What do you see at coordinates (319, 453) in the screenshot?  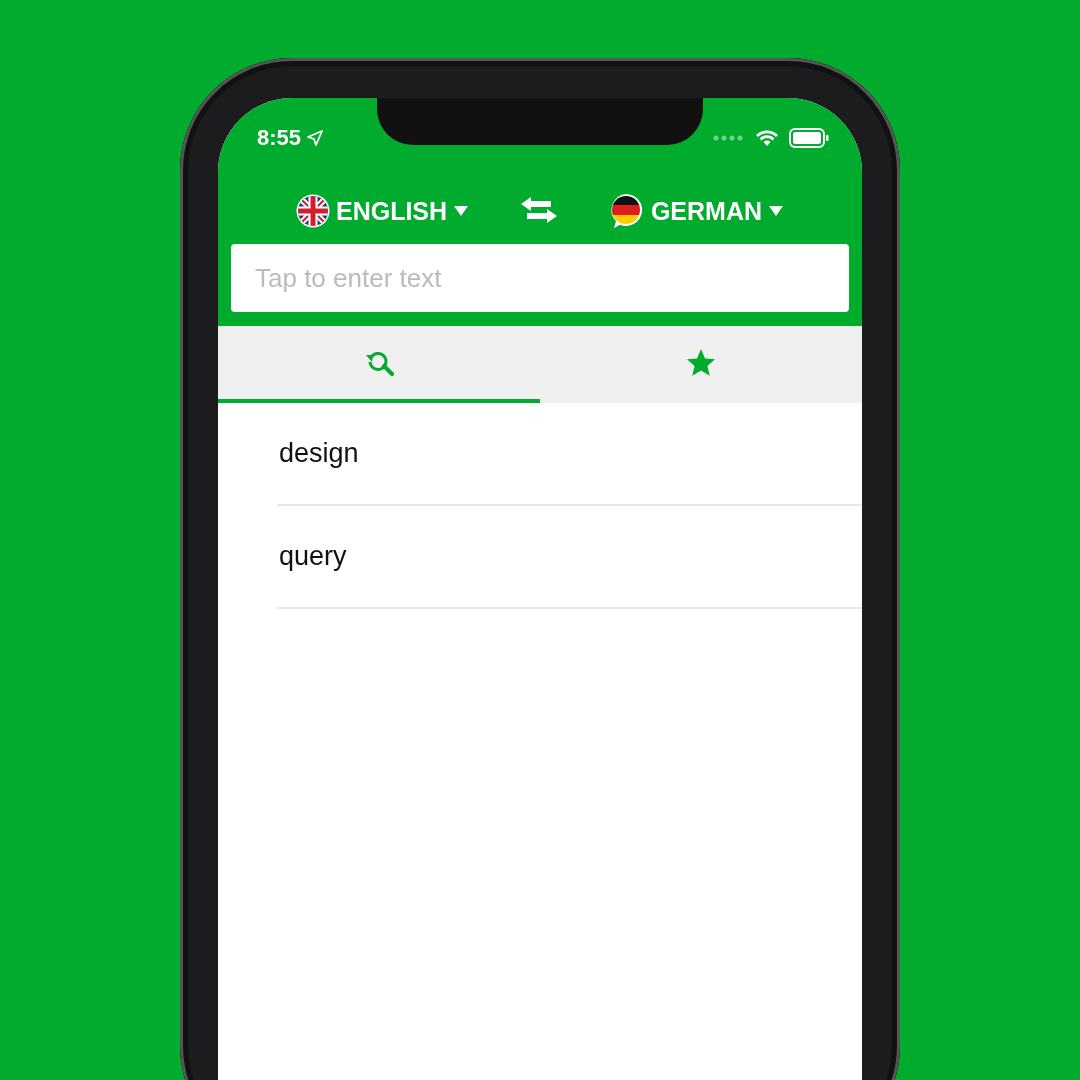 I see `result-item: design` at bounding box center [319, 453].